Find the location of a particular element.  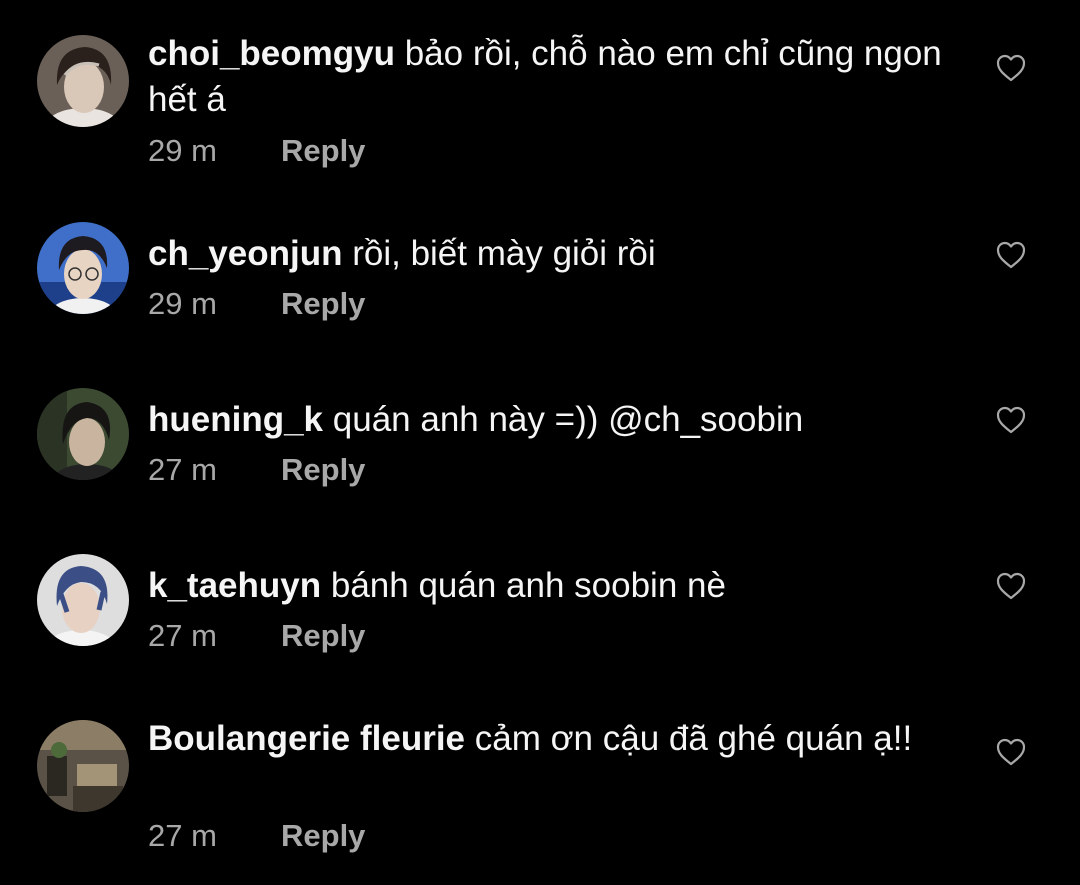

comment-username: huening_k is located at coordinates (235, 419).